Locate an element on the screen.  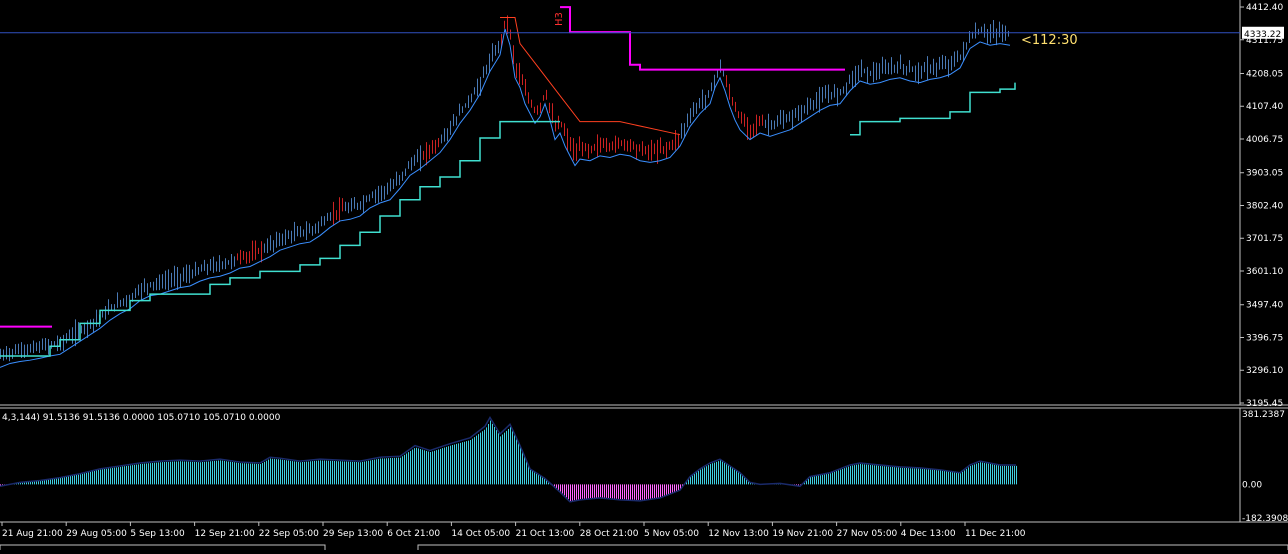
price-tick-label: 3497.40 is located at coordinates (1264, 306).